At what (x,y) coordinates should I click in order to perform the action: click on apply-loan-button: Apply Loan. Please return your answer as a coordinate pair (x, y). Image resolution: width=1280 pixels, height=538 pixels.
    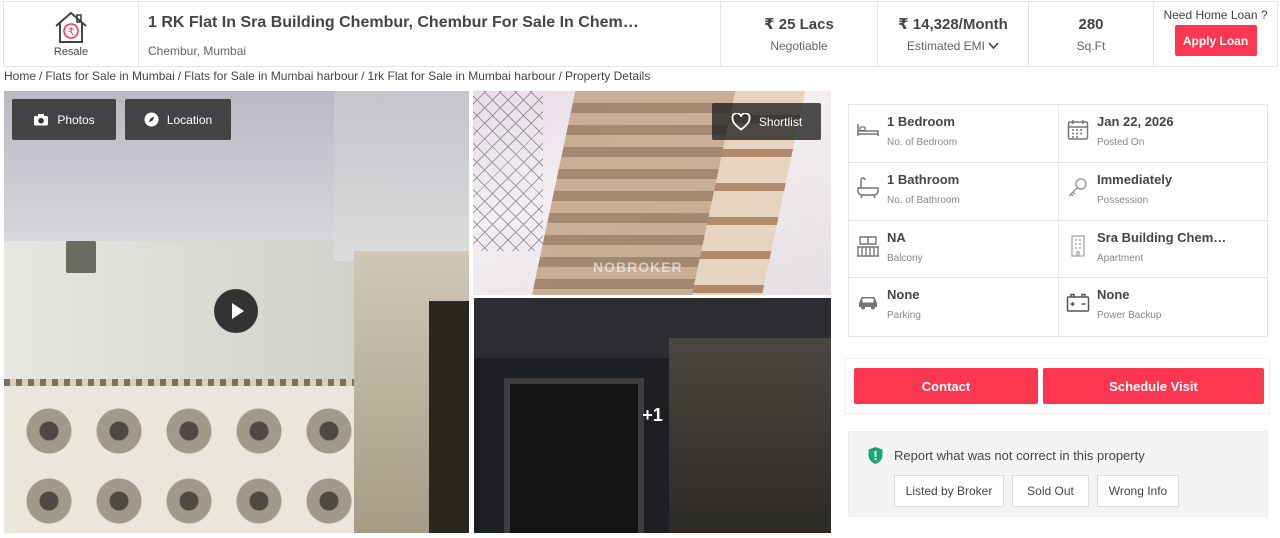
    Looking at the image, I should click on (1215, 40).